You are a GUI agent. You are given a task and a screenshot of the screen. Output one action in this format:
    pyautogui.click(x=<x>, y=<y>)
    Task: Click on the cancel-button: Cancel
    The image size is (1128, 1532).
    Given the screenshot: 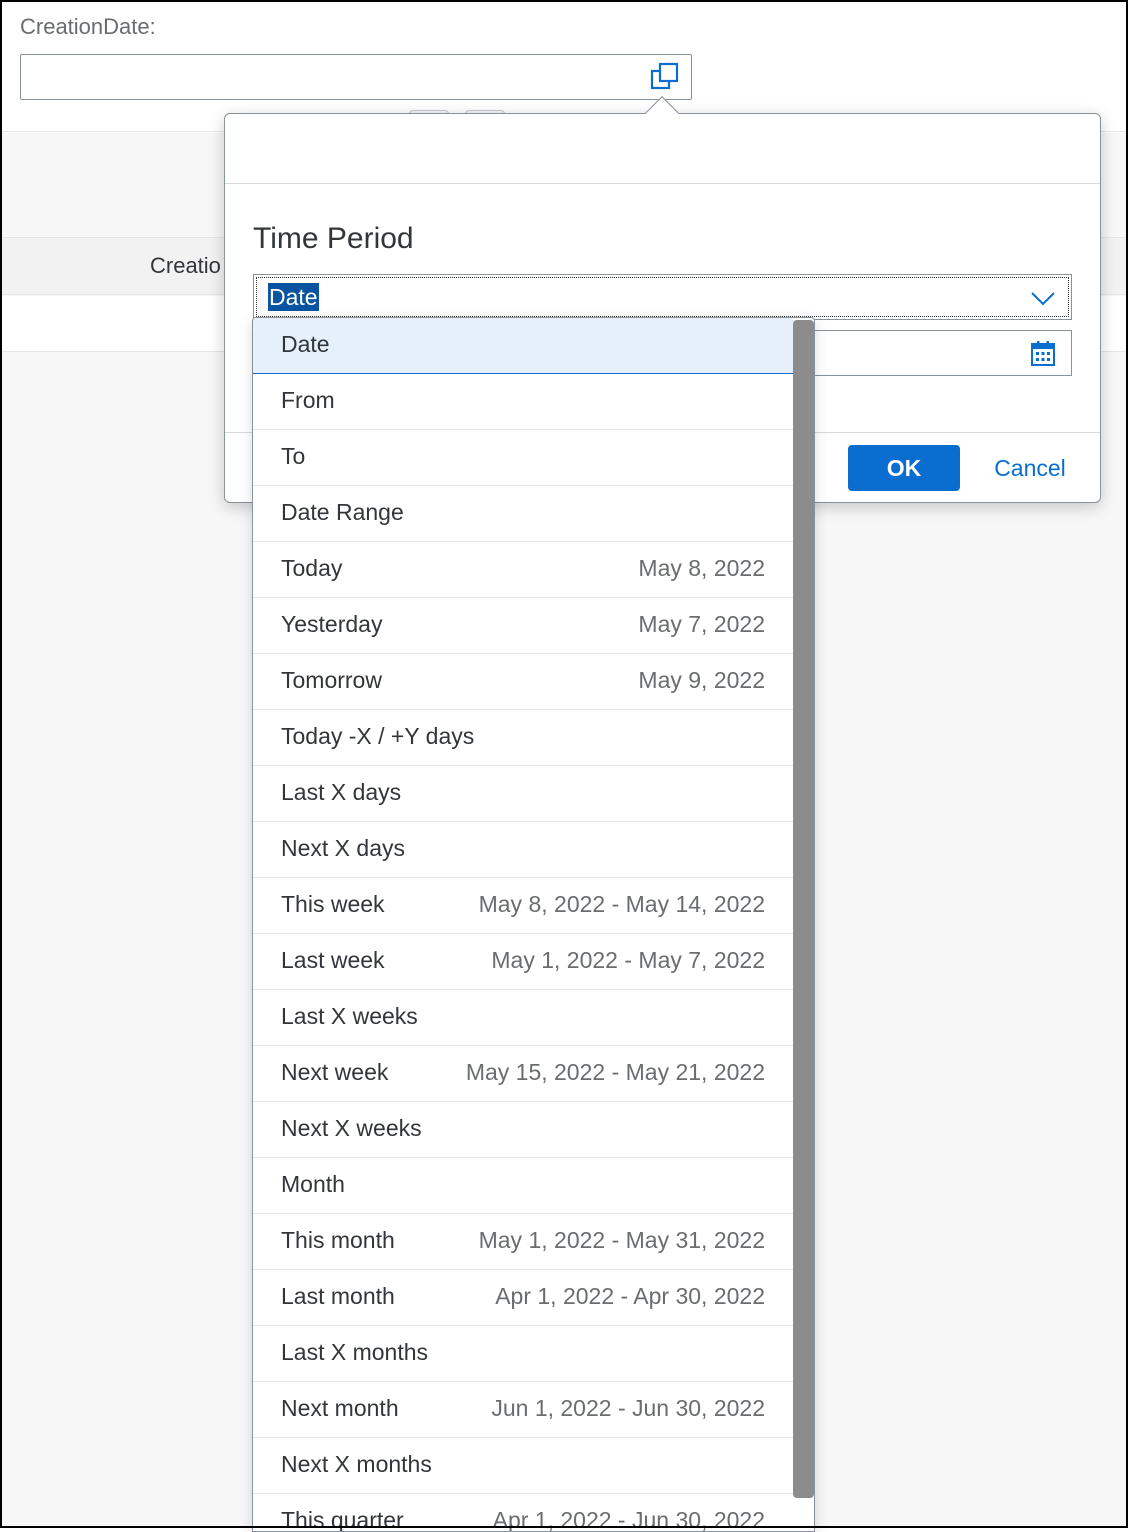 What is the action you would take?
    pyautogui.click(x=1030, y=468)
    